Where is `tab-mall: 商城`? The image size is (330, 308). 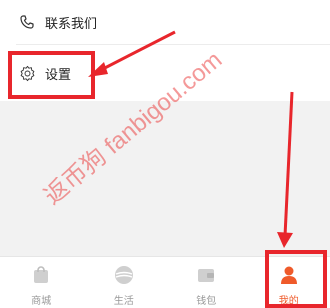 tab-mall: 商城 is located at coordinates (41, 282).